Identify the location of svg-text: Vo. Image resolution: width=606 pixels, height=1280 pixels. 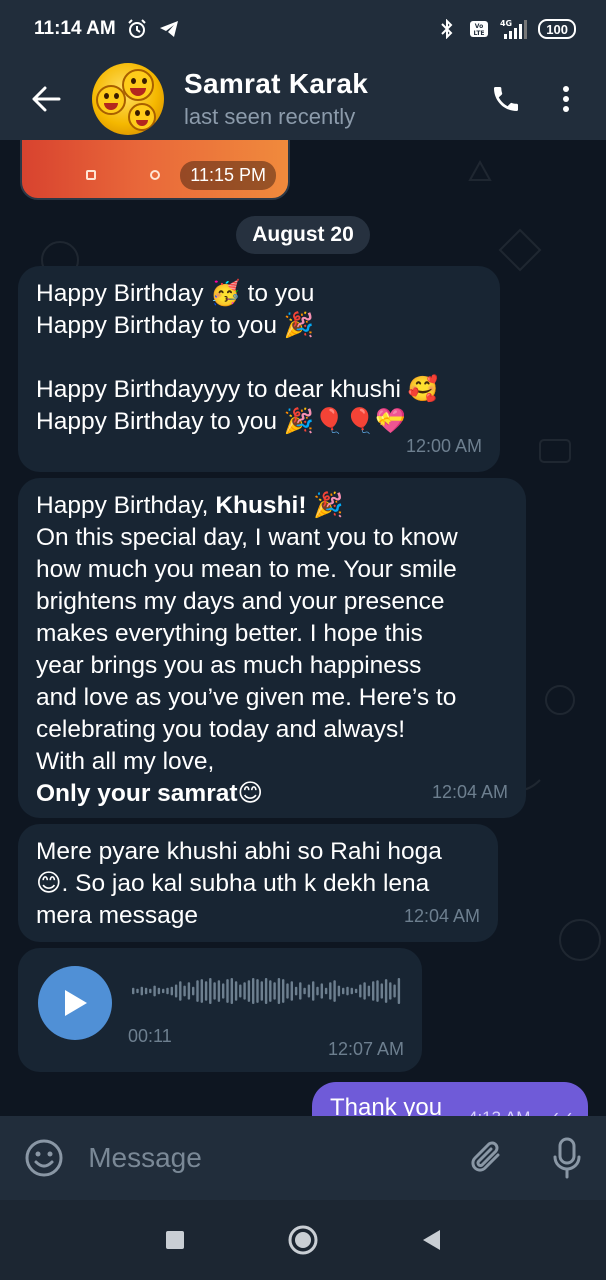
(479, 26).